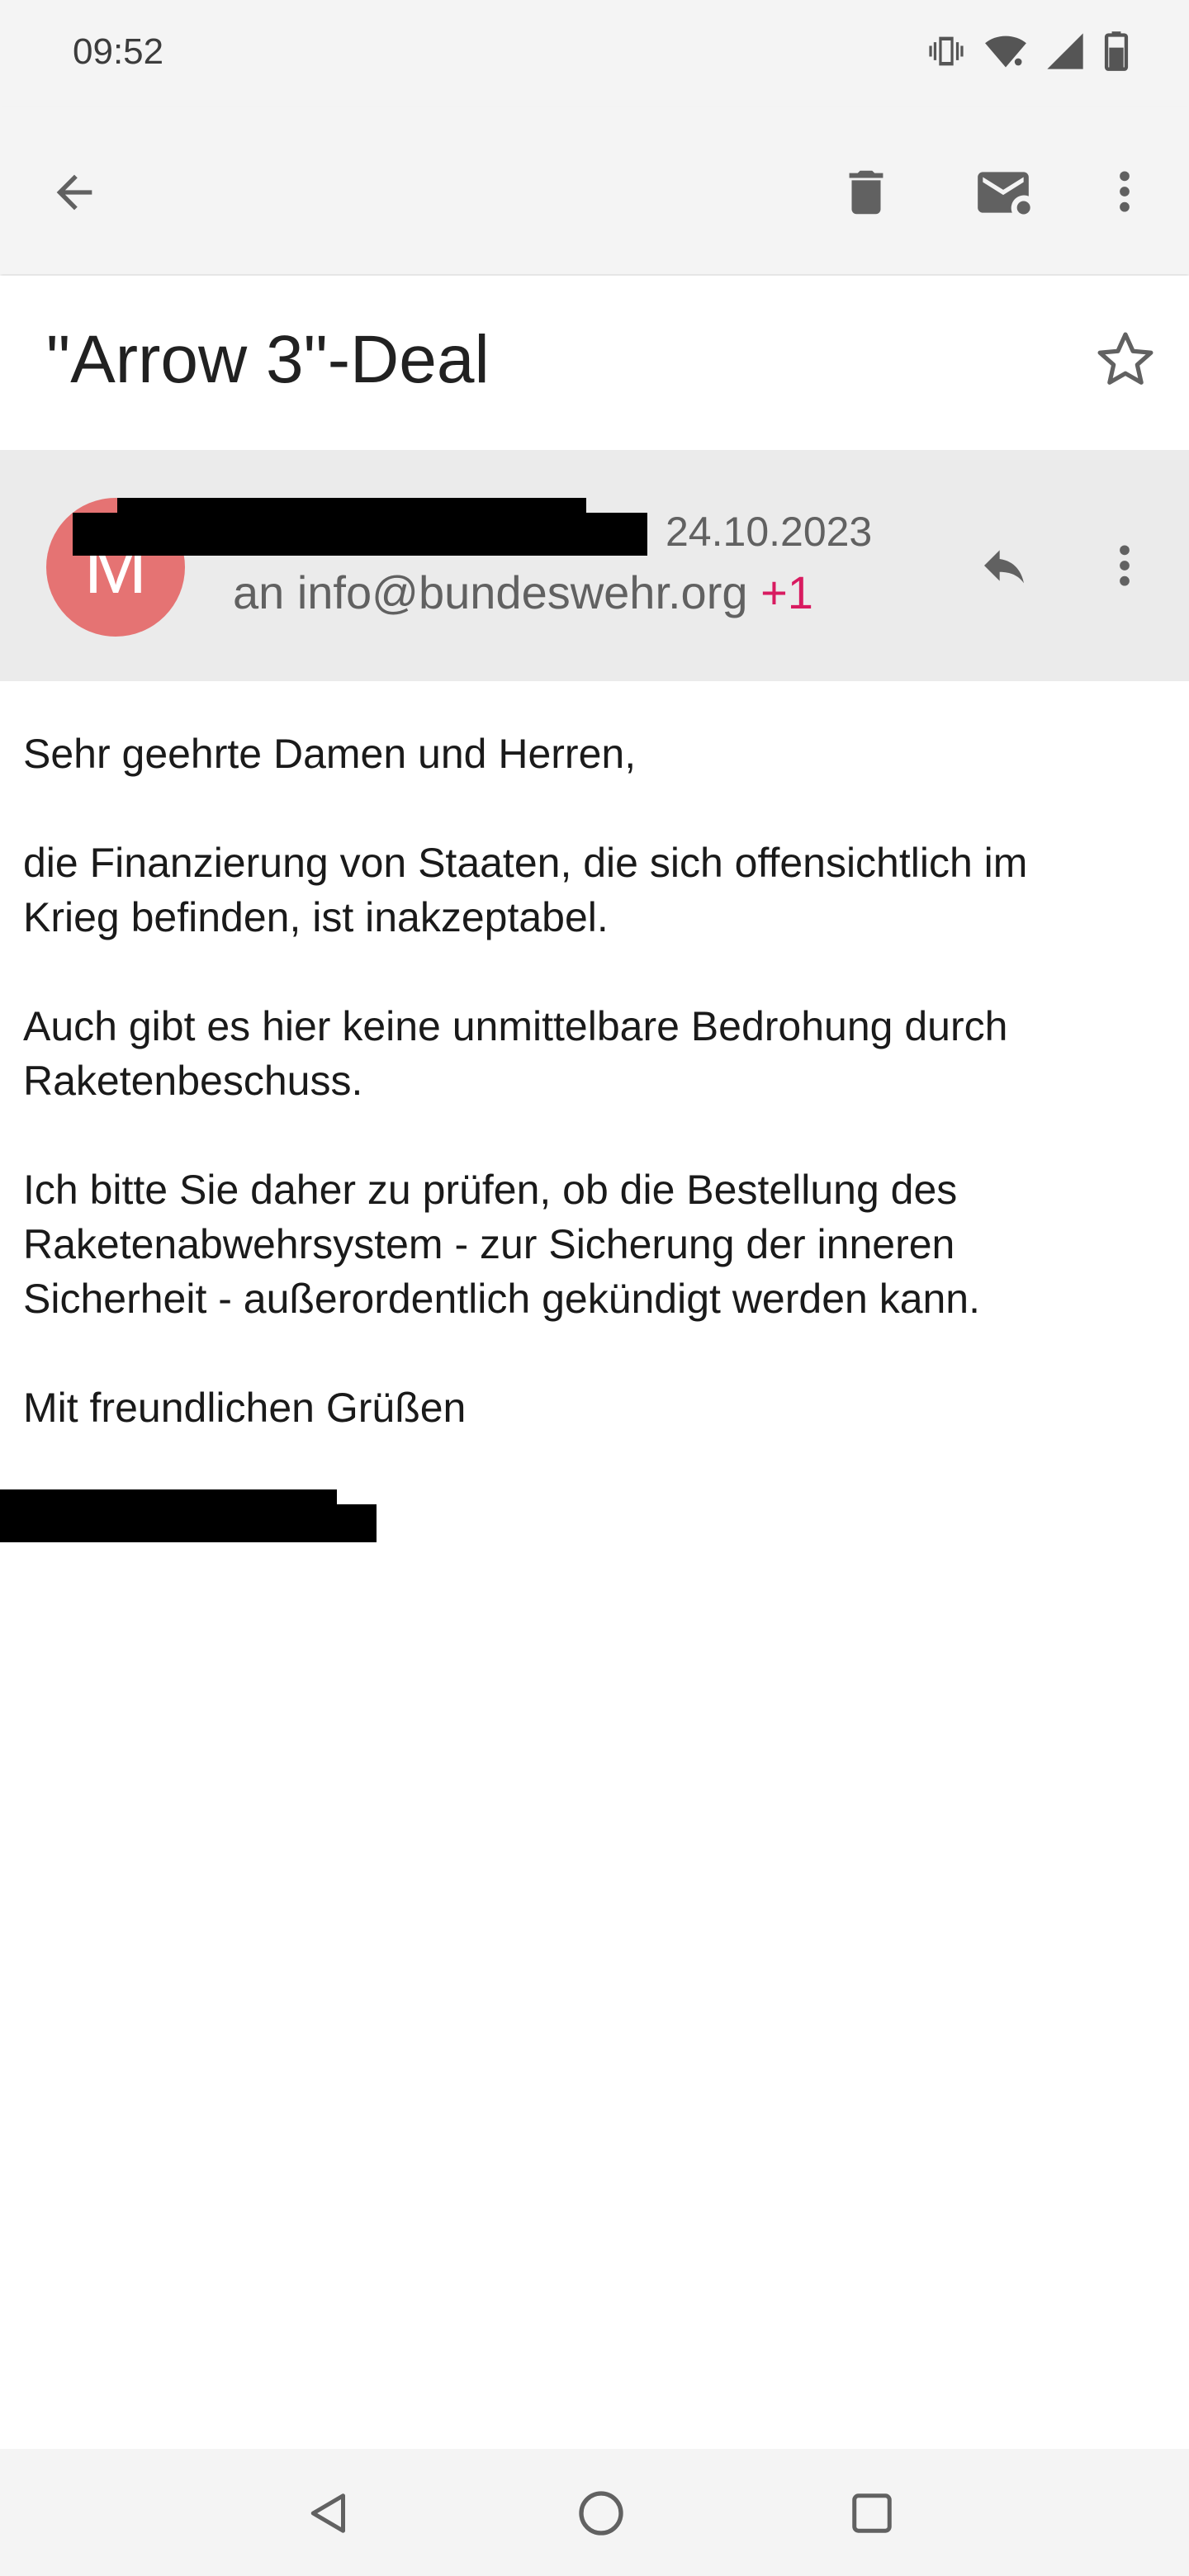  Describe the element at coordinates (946, 53) in the screenshot. I see `vibrate-icon` at that location.